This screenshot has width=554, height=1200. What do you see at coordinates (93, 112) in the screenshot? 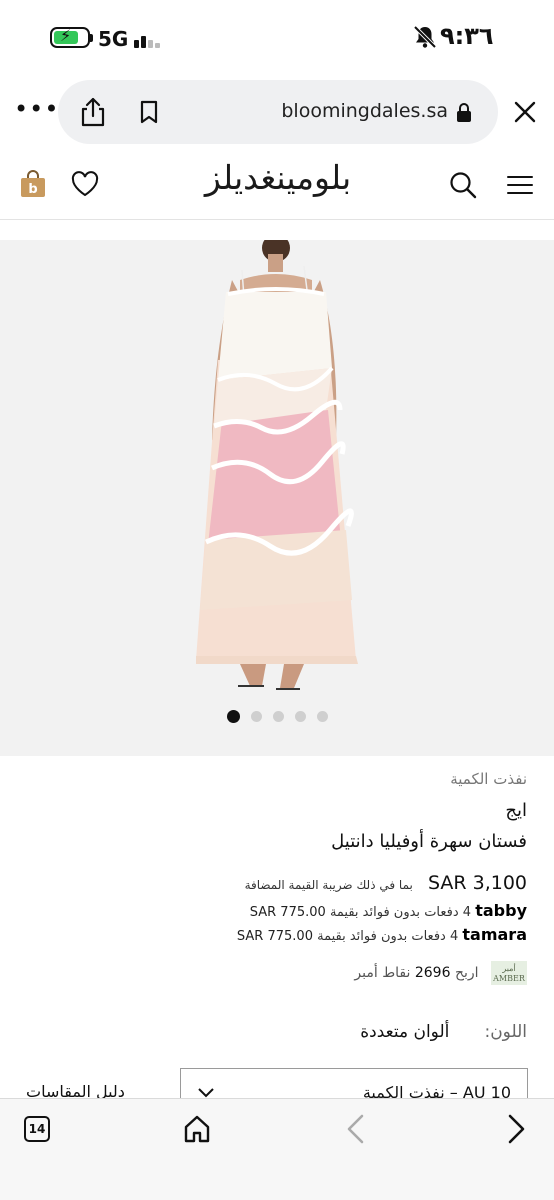
I see `share-icon` at bounding box center [93, 112].